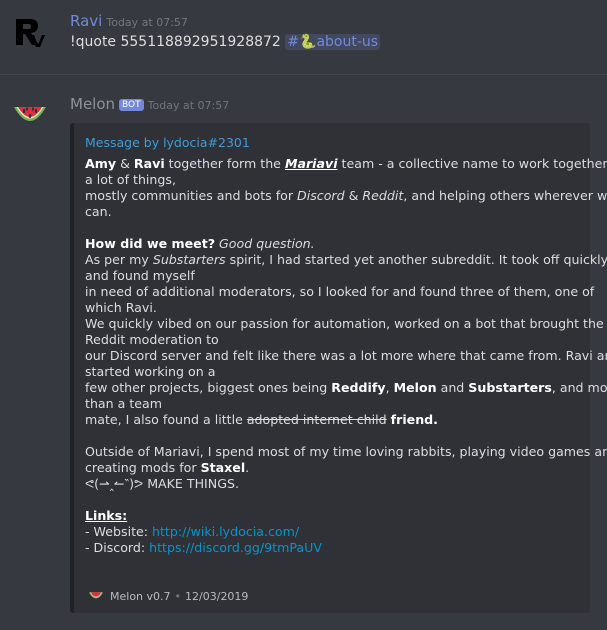 Image resolution: width=607 pixels, height=630 pixels. I want to click on author-name: Ravi, so click(86, 21).